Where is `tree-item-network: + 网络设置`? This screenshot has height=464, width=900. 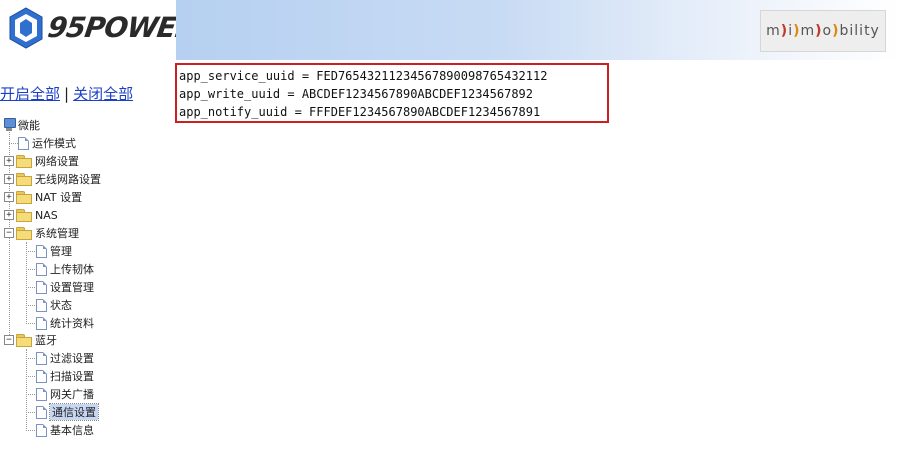 tree-item-network: + 网络设置 is located at coordinates (41, 161).